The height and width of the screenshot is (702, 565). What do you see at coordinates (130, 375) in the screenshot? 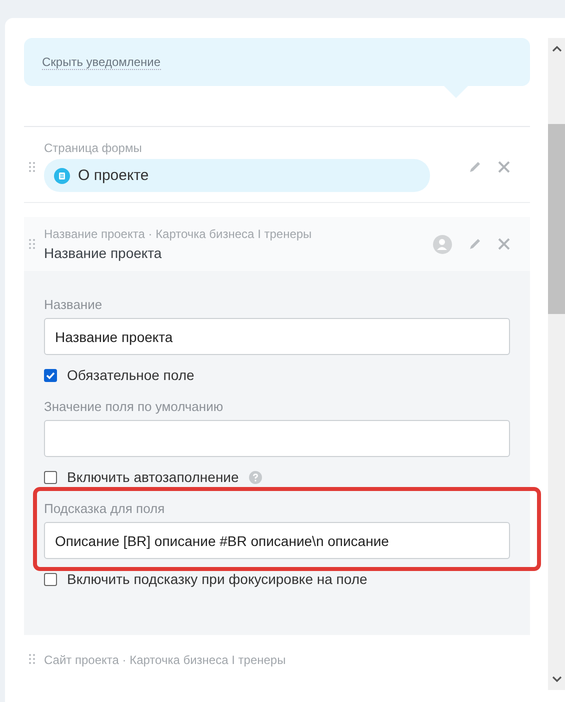
I see `checkbox-label: Обязательное поле` at bounding box center [130, 375].